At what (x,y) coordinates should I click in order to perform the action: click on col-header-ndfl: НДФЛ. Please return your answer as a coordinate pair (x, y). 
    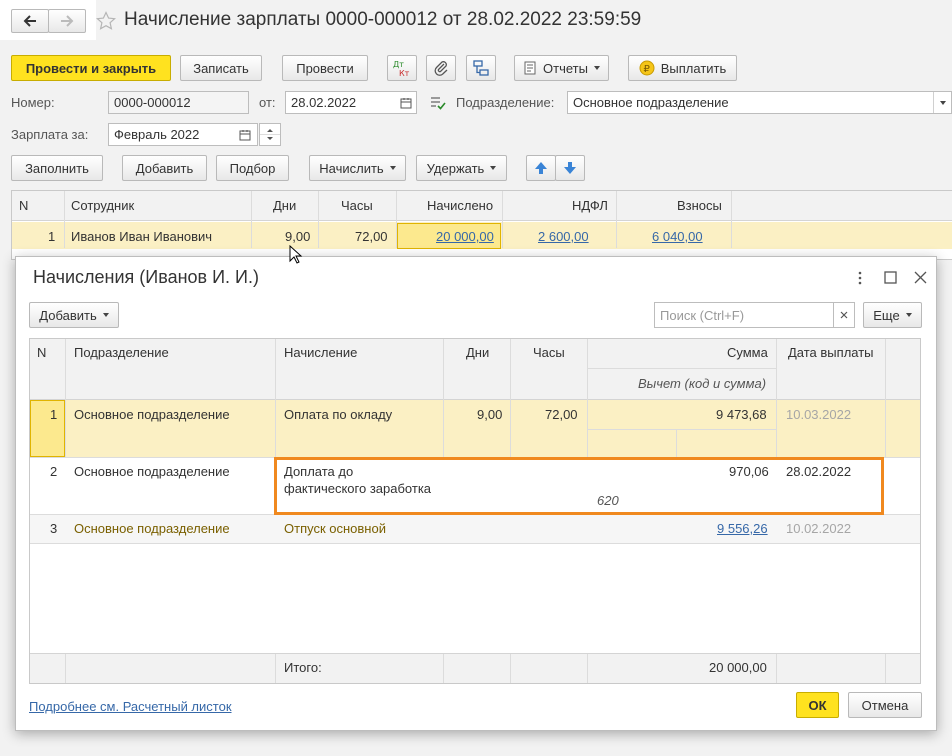
    Looking at the image, I should click on (590, 205).